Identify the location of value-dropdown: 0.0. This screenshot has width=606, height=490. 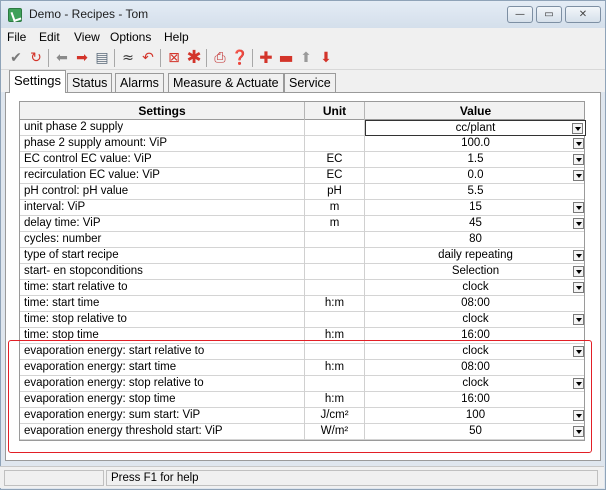
(475, 176).